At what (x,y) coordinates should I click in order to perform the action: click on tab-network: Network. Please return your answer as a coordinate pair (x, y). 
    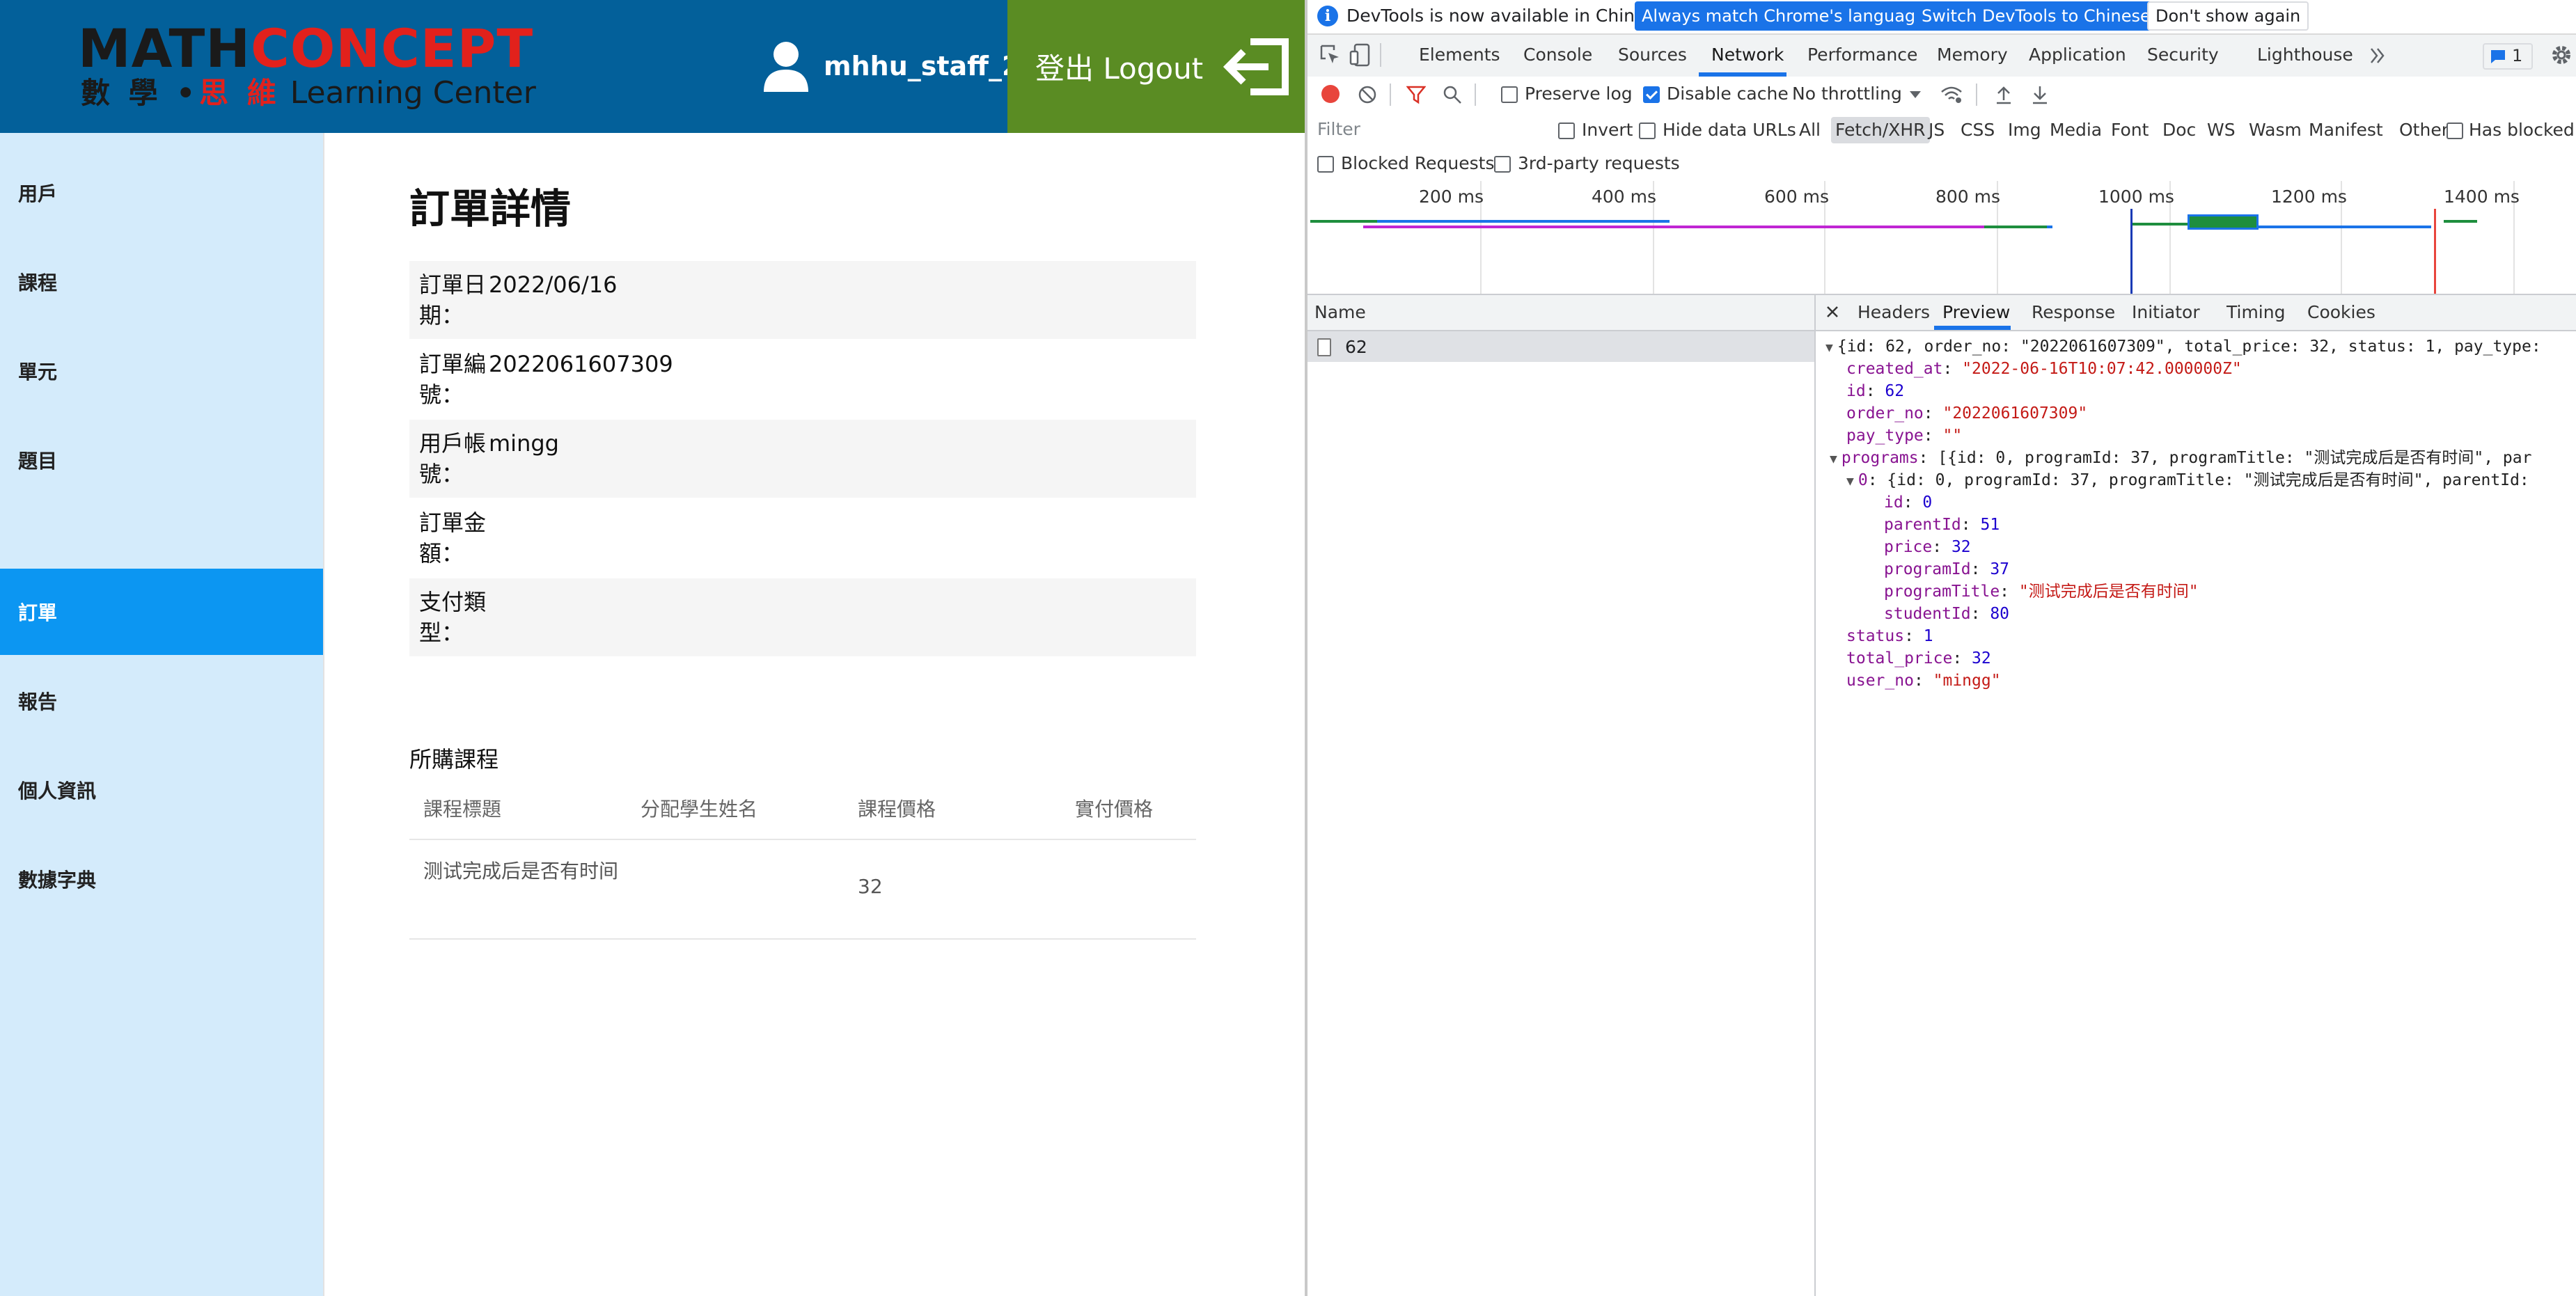
    Looking at the image, I should click on (1747, 55).